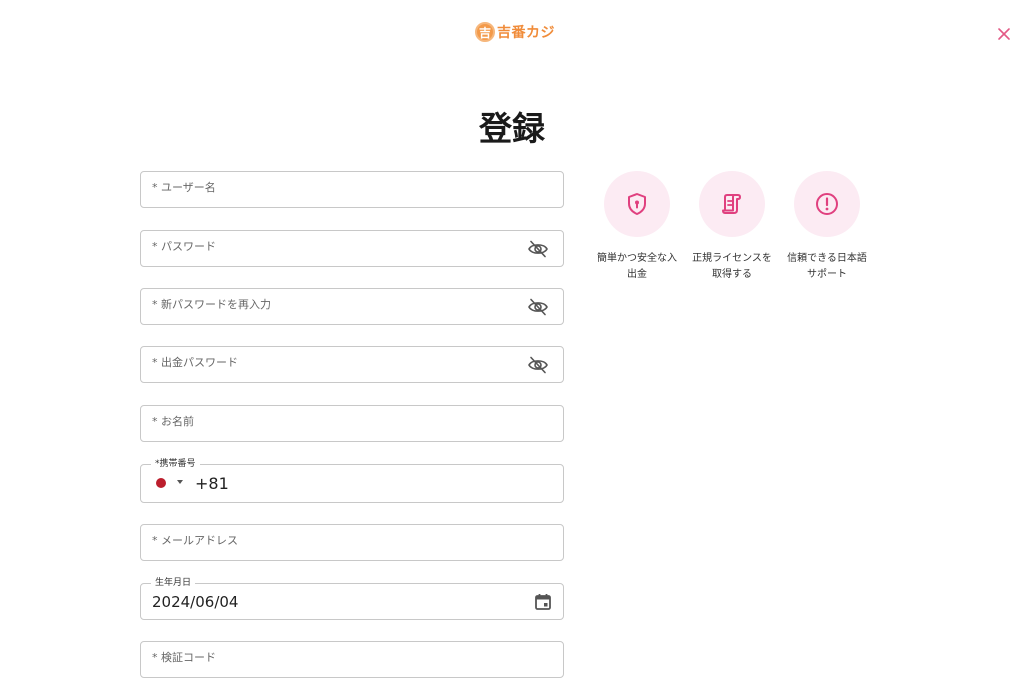 The height and width of the screenshot is (692, 1024). I want to click on birthday-field: 生年月日 2024/06/04, so click(352, 598).